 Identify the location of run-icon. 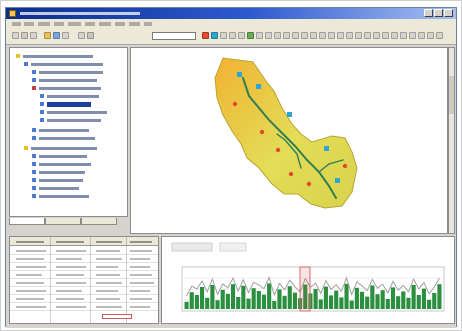
(250, 35).